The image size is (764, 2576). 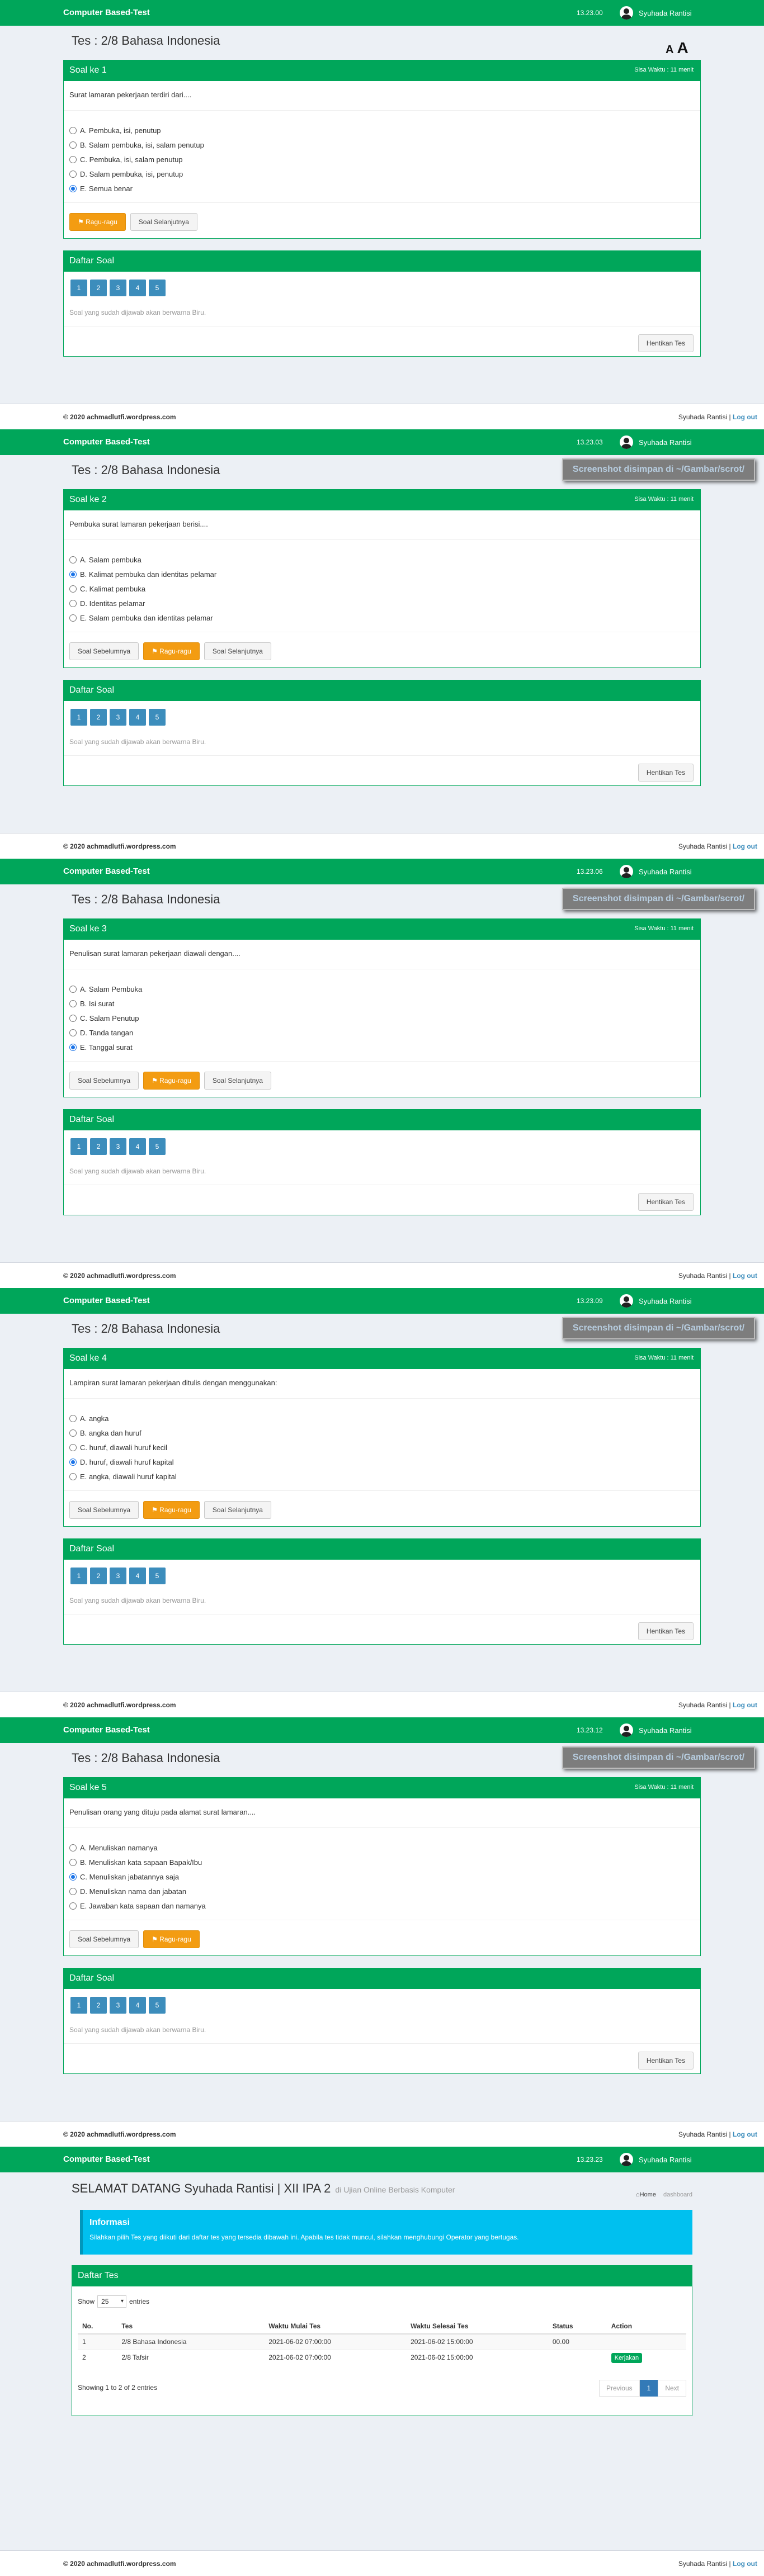 What do you see at coordinates (105, 989) in the screenshot?
I see `answer-option: A. Salam Pembuka` at bounding box center [105, 989].